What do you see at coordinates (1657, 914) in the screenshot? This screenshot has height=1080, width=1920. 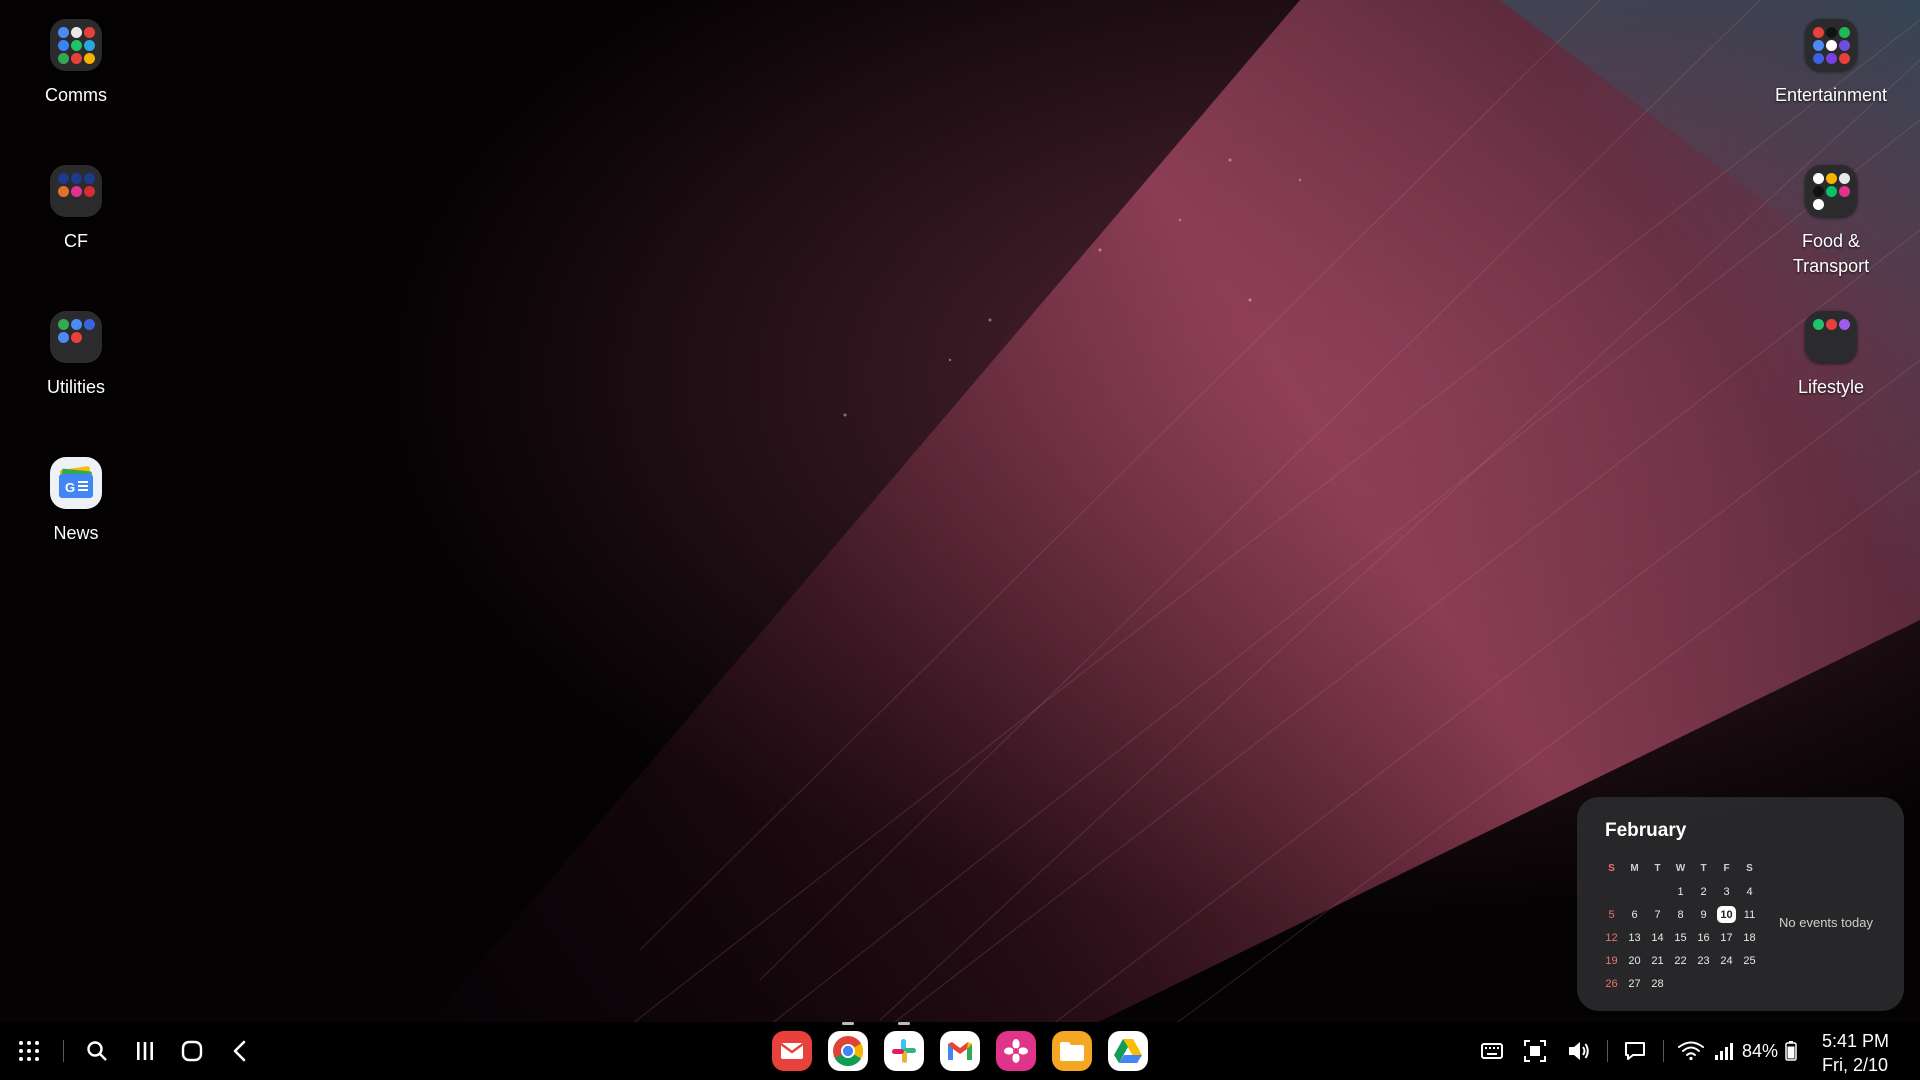 I see `calendar-day: 7` at bounding box center [1657, 914].